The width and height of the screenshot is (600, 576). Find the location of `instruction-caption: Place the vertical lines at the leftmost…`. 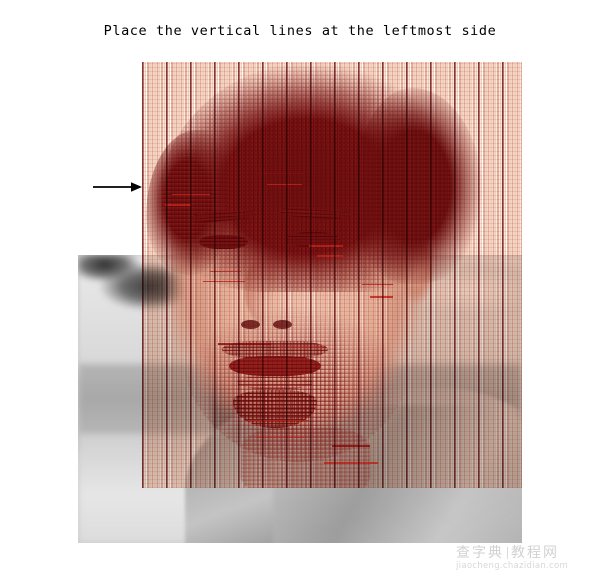

instruction-caption: Place the vertical lines at the leftmost… is located at coordinates (300, 31).